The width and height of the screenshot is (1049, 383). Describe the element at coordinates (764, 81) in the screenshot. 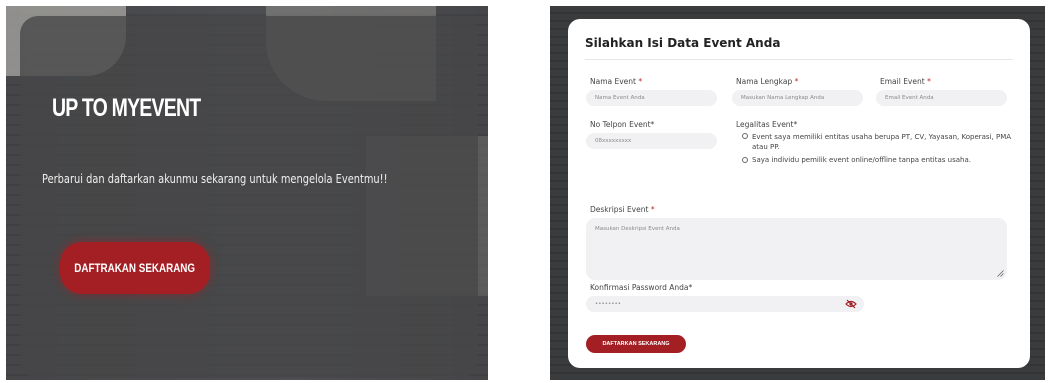

I see `nama-lengkap-label-text: Nama Lengkap` at that location.